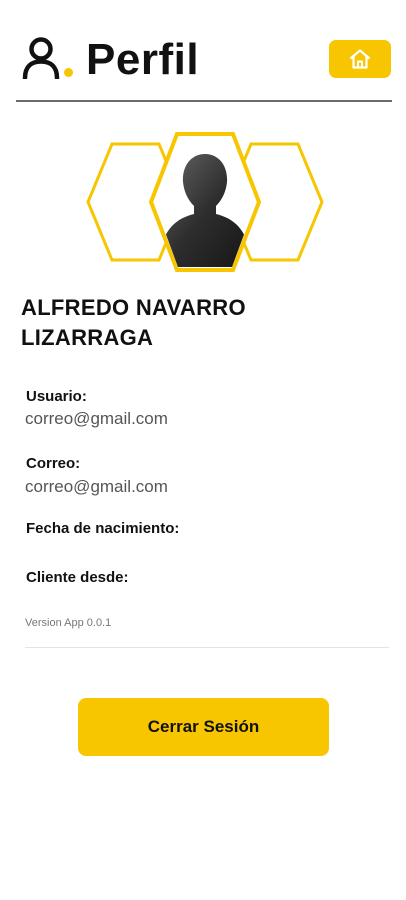  What do you see at coordinates (205, 202) in the screenshot?
I see `avatar` at bounding box center [205, 202].